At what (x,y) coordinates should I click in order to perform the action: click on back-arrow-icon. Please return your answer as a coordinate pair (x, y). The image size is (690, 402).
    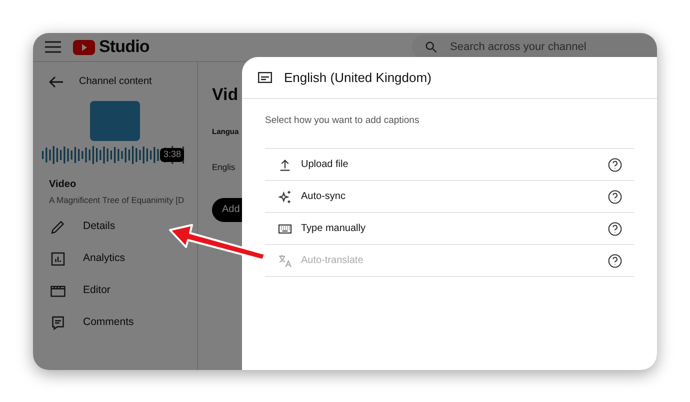
    Looking at the image, I should click on (56, 82).